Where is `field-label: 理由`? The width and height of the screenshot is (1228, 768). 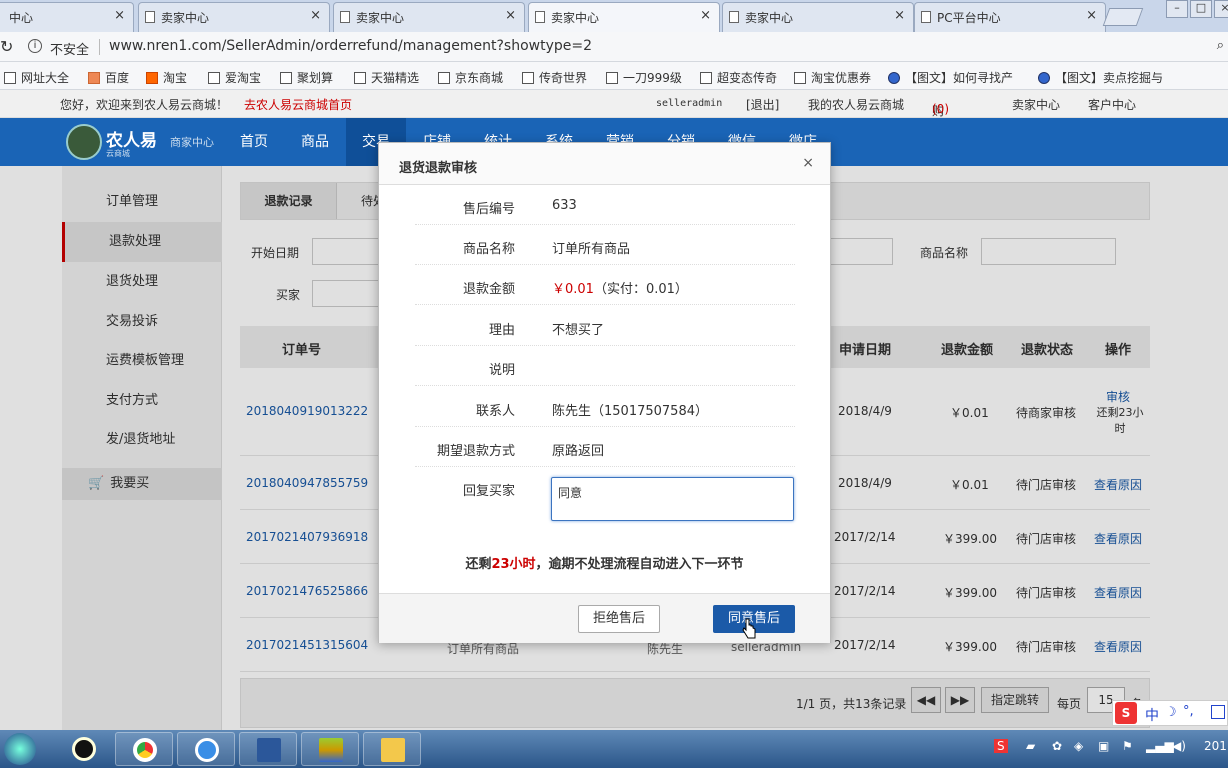 field-label: 理由 is located at coordinates (501, 330).